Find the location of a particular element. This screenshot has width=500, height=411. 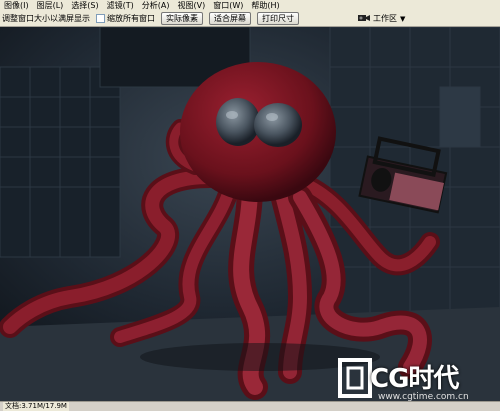

menu-window: 窗口(W) is located at coordinates (228, 5).